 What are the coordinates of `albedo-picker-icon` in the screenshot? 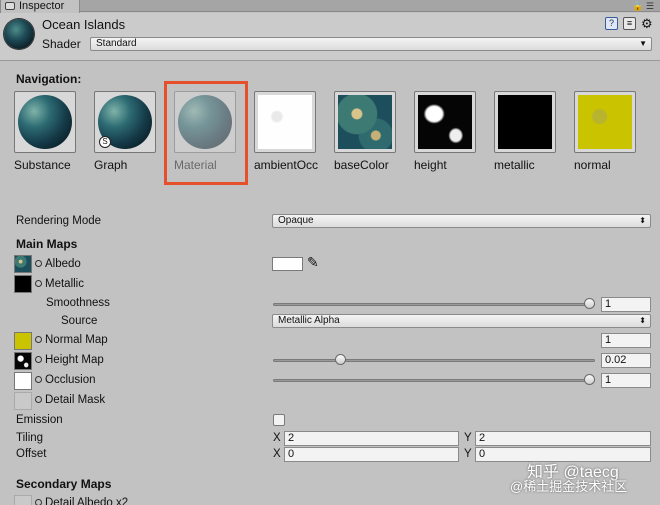 It's located at (38, 263).